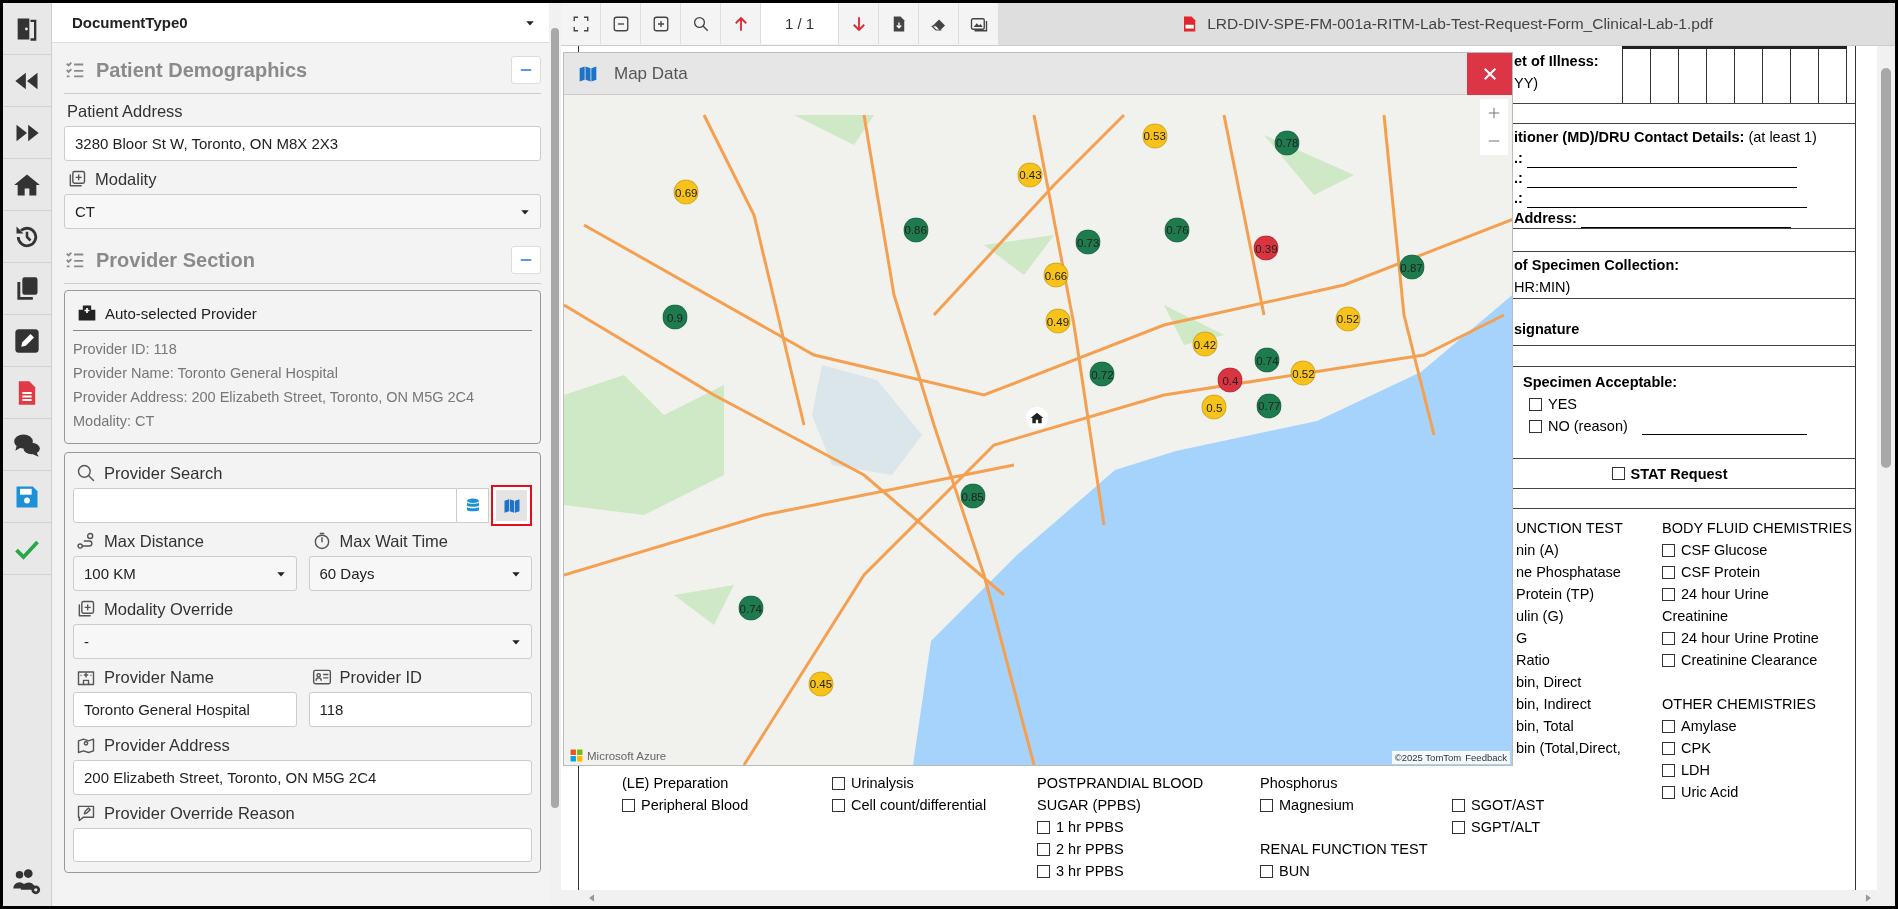 The width and height of the screenshot is (1898, 909). What do you see at coordinates (676, 783) in the screenshot?
I see `form-text: (LE) Preparation` at bounding box center [676, 783].